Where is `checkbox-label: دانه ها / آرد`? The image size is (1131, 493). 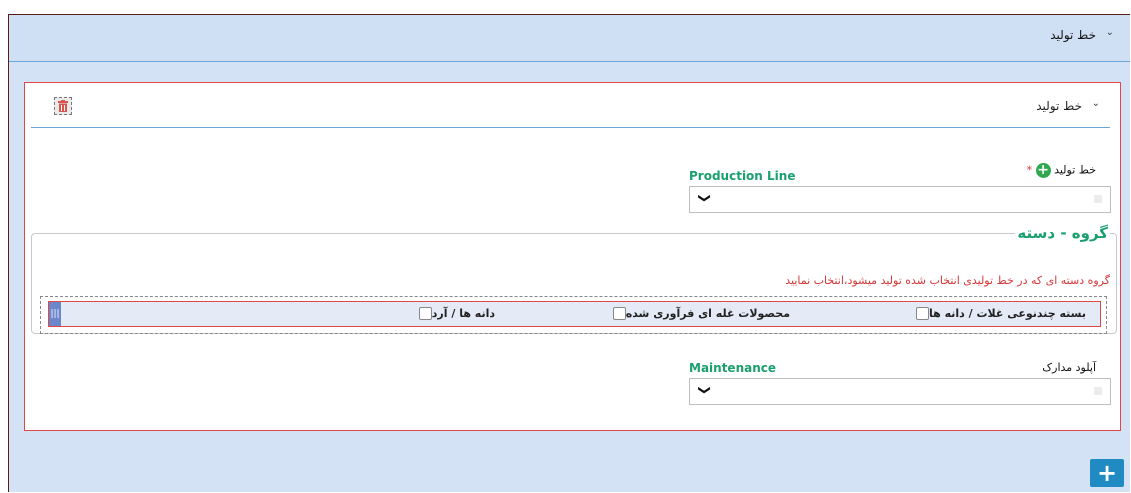 checkbox-label: دانه ها / آرد is located at coordinates (463, 313).